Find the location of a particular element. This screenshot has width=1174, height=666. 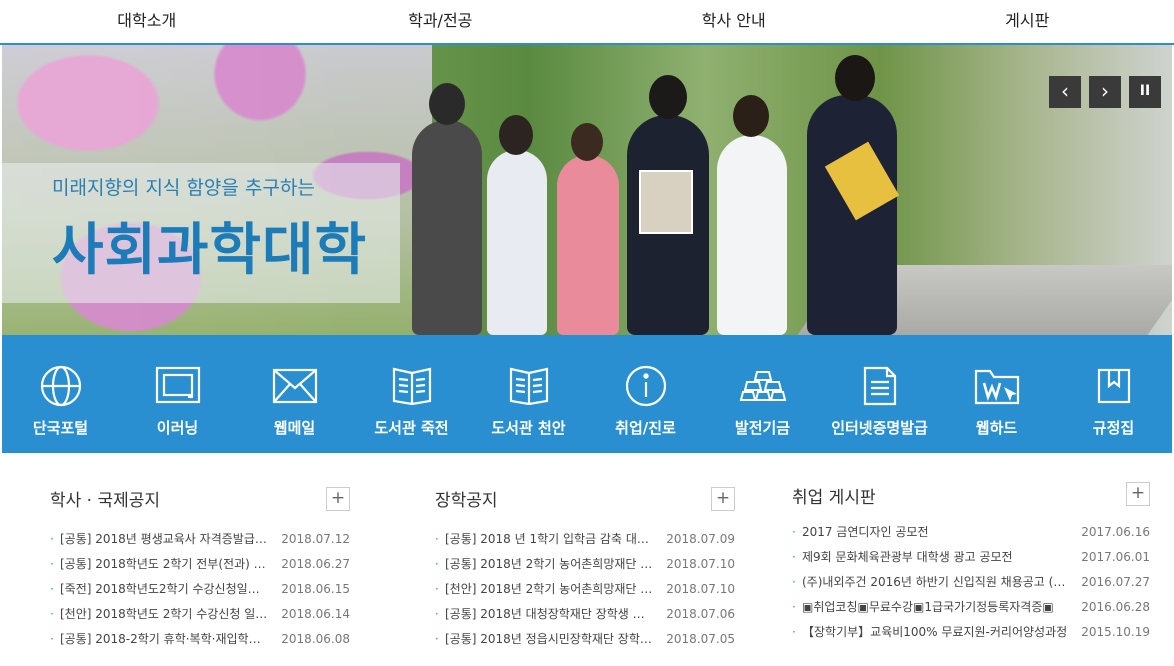

monitor-icon is located at coordinates (177, 386).